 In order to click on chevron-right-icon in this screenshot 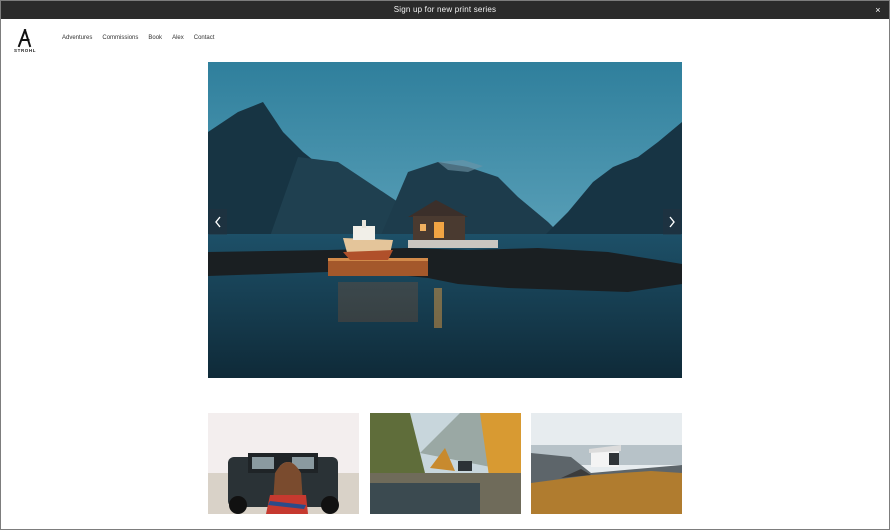, I will do `click(672, 222)`.